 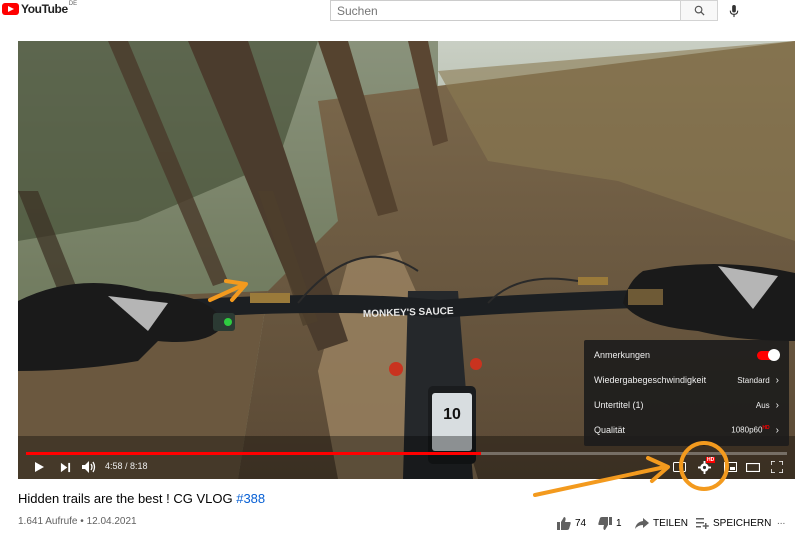 I want to click on search-button, so click(x=699, y=10).